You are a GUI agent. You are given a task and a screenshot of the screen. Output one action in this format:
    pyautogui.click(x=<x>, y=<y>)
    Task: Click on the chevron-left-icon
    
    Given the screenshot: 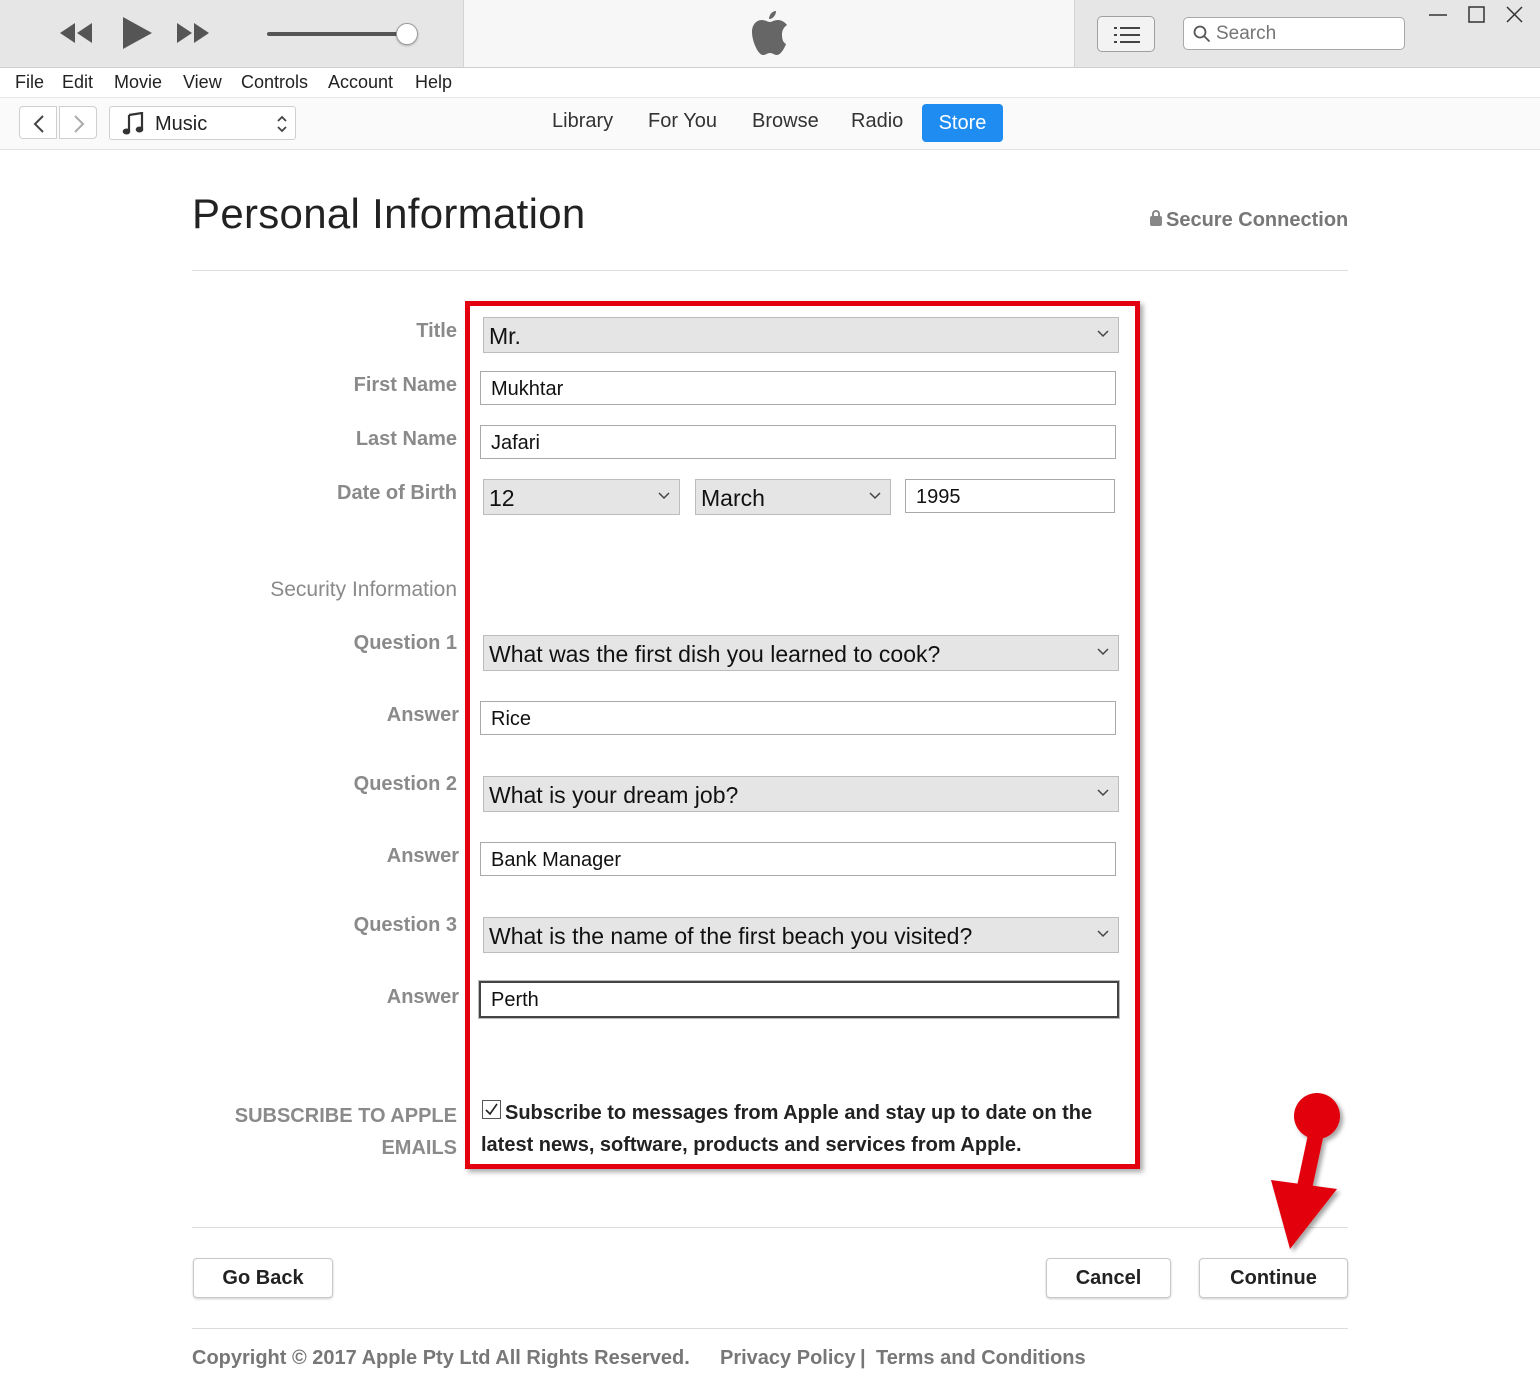 What is the action you would take?
    pyautogui.click(x=38, y=124)
    